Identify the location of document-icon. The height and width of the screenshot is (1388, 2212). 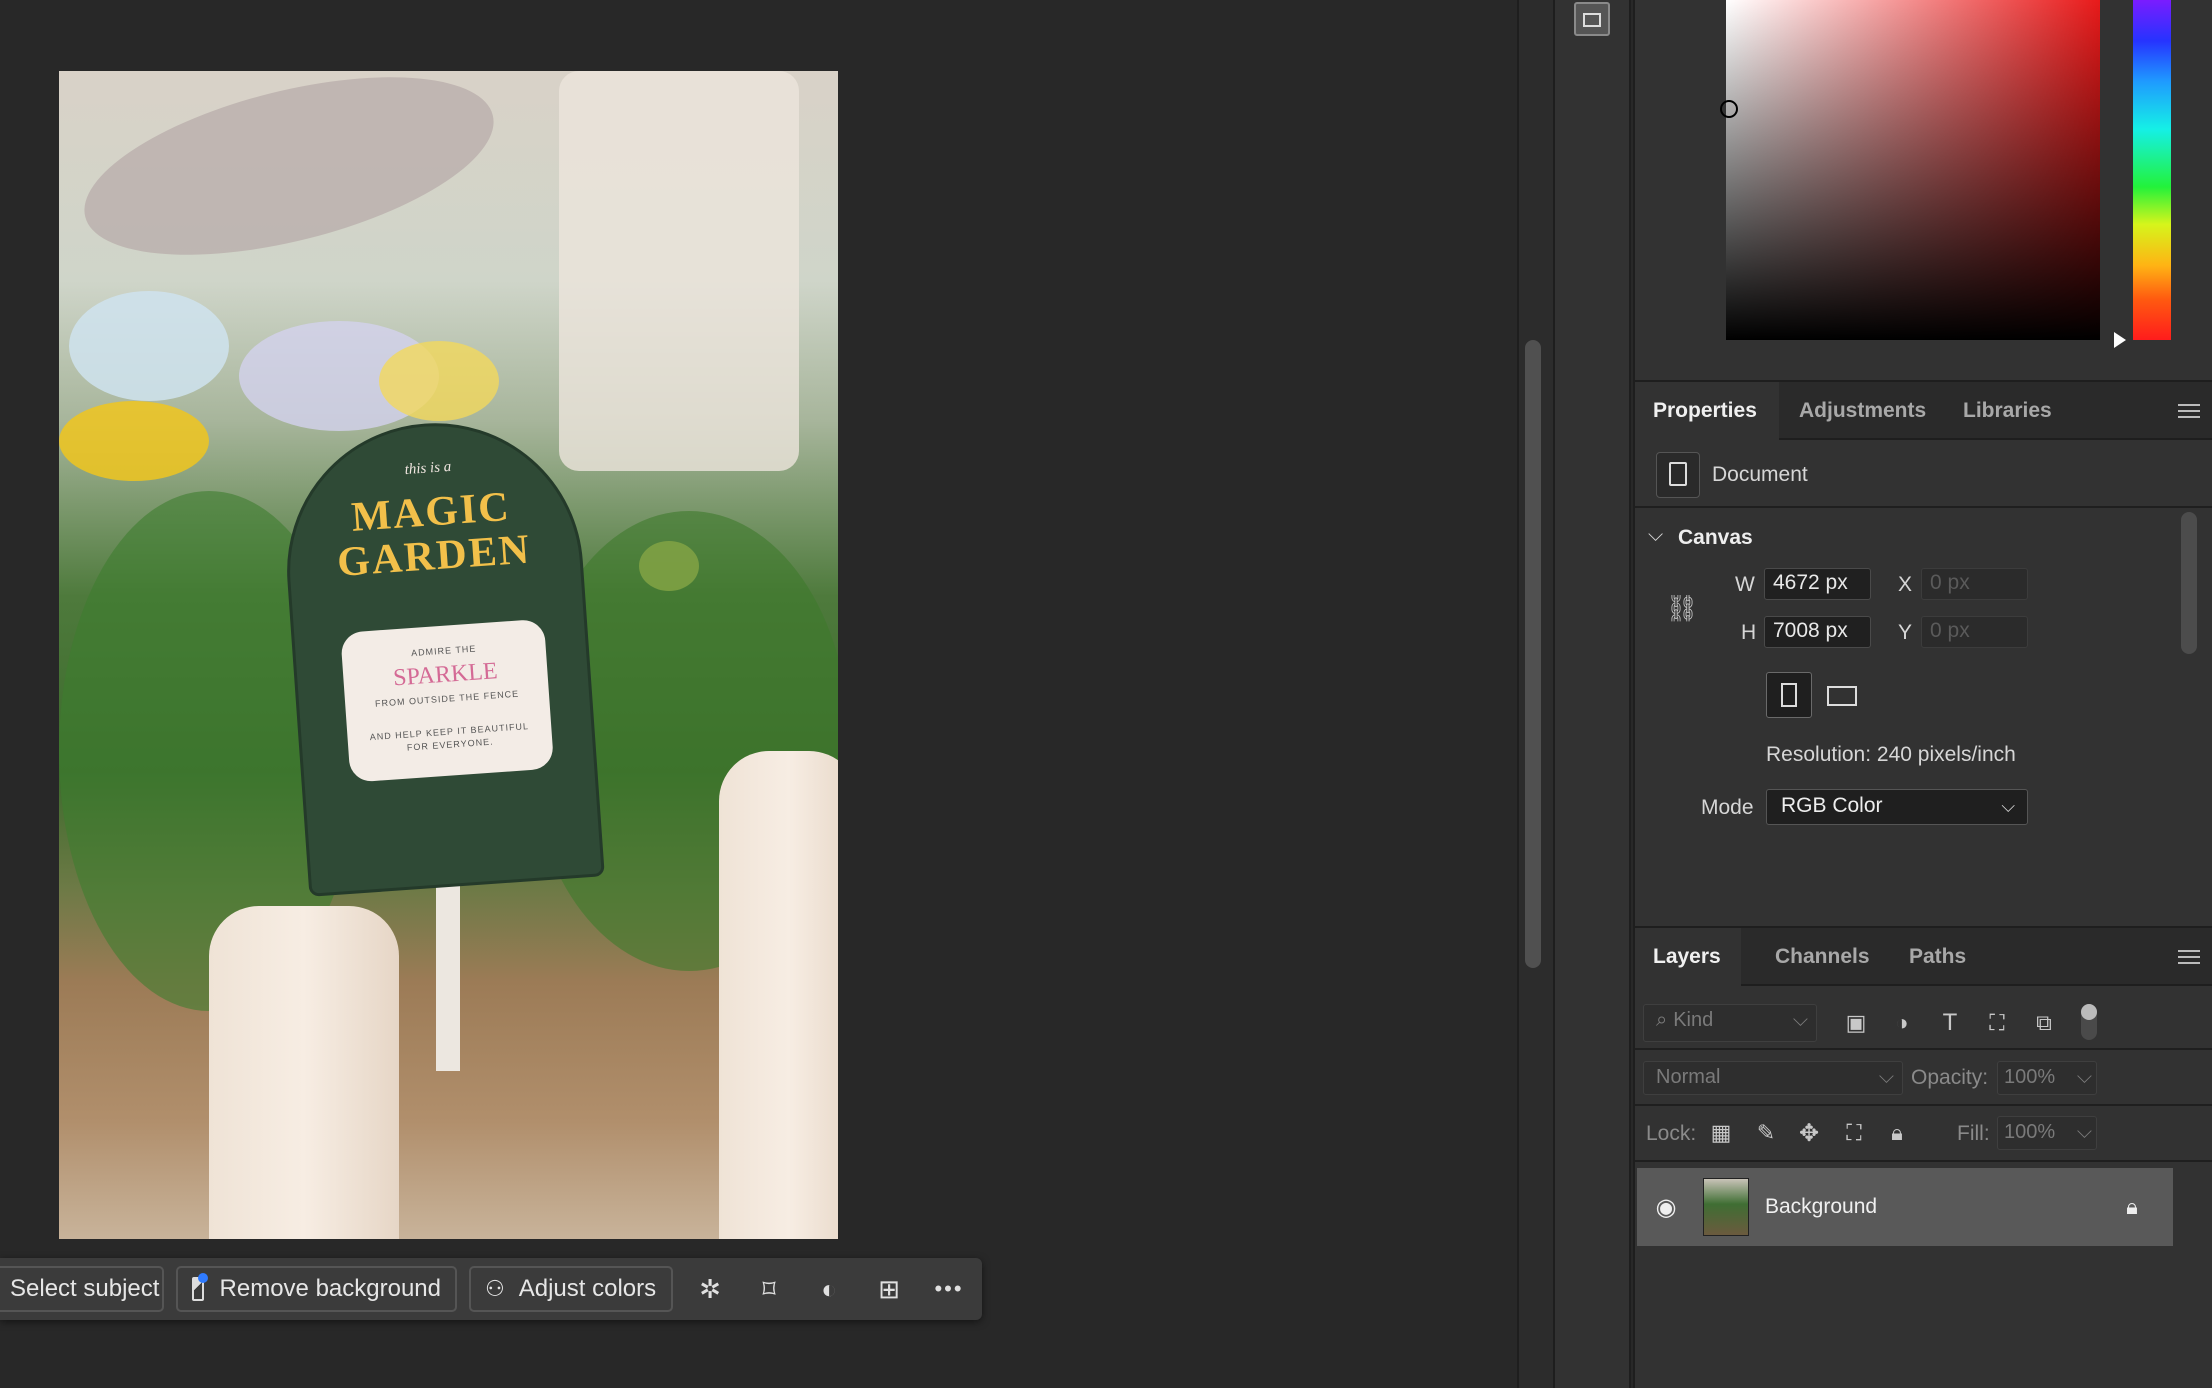
(1678, 475).